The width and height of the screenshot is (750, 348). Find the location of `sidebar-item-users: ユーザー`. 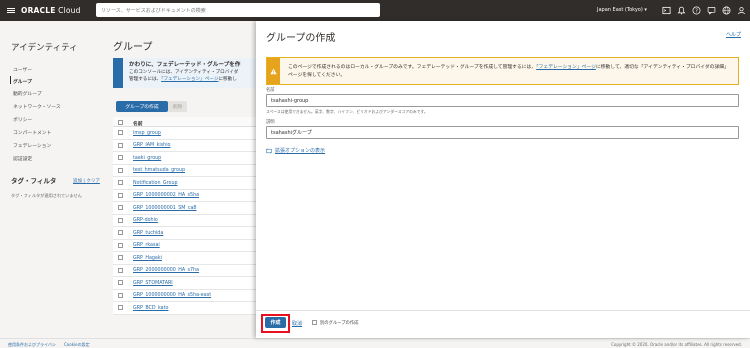

sidebar-item-users: ユーザー is located at coordinates (22, 69).